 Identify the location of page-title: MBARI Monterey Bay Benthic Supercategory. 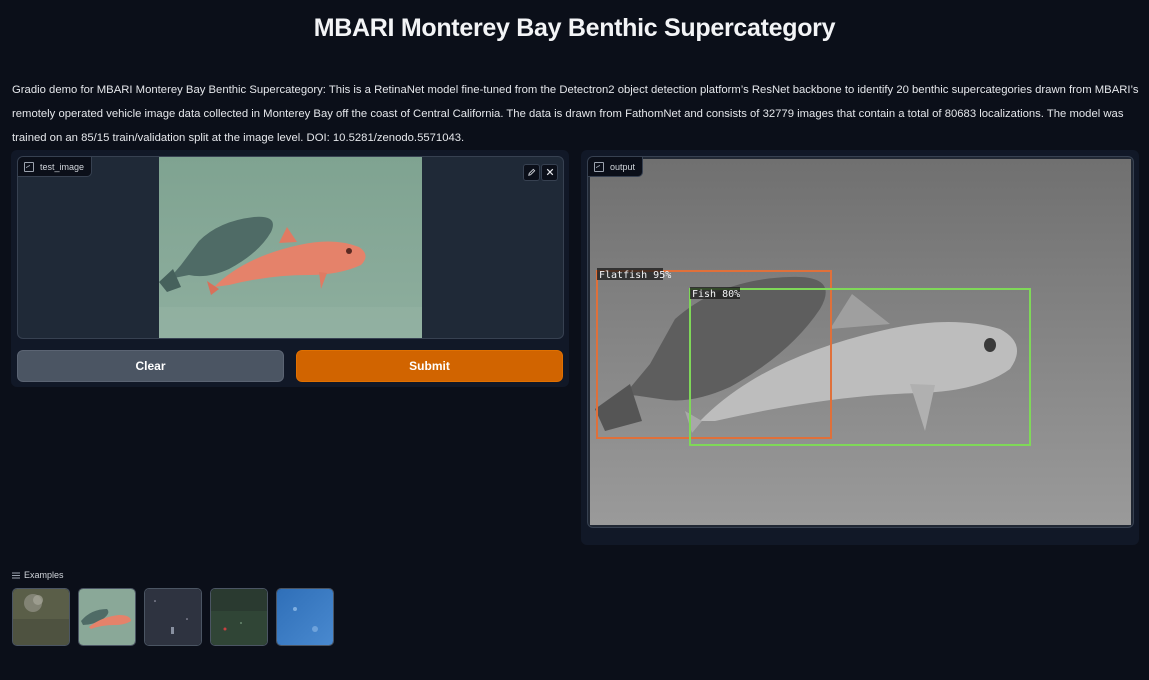
(574, 28).